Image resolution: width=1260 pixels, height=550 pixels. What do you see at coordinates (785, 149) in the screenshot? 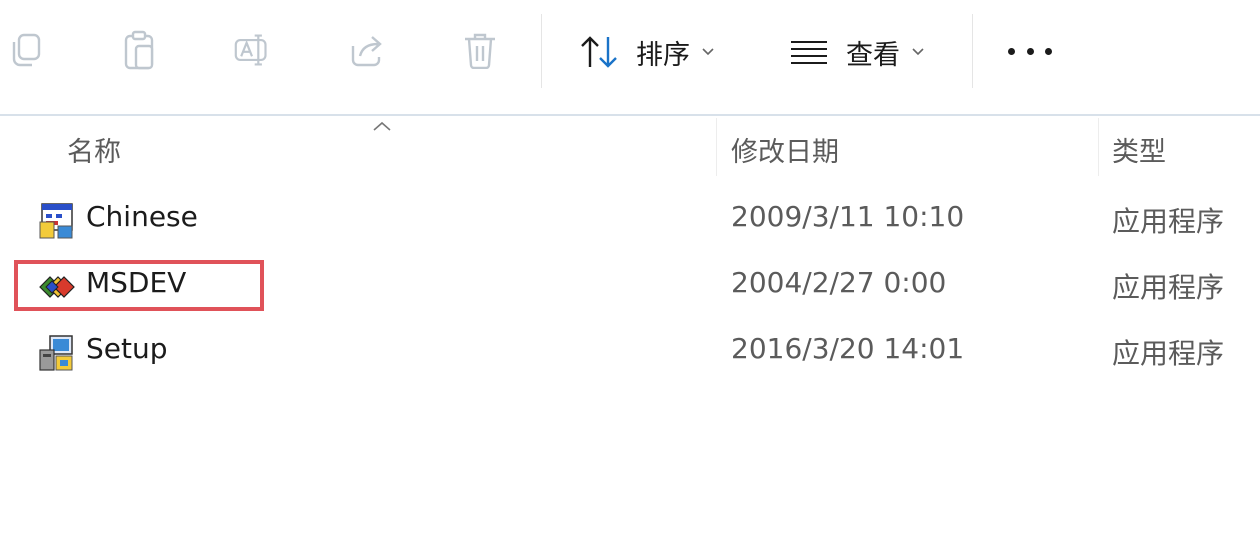
I see `column-header-date: 修改日期` at bounding box center [785, 149].